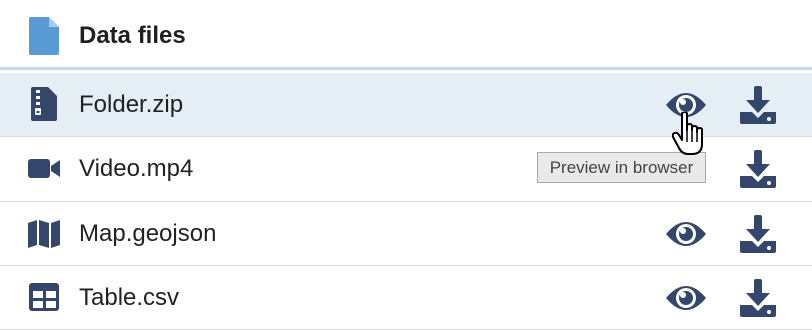  I want to click on map-icon, so click(44, 234).